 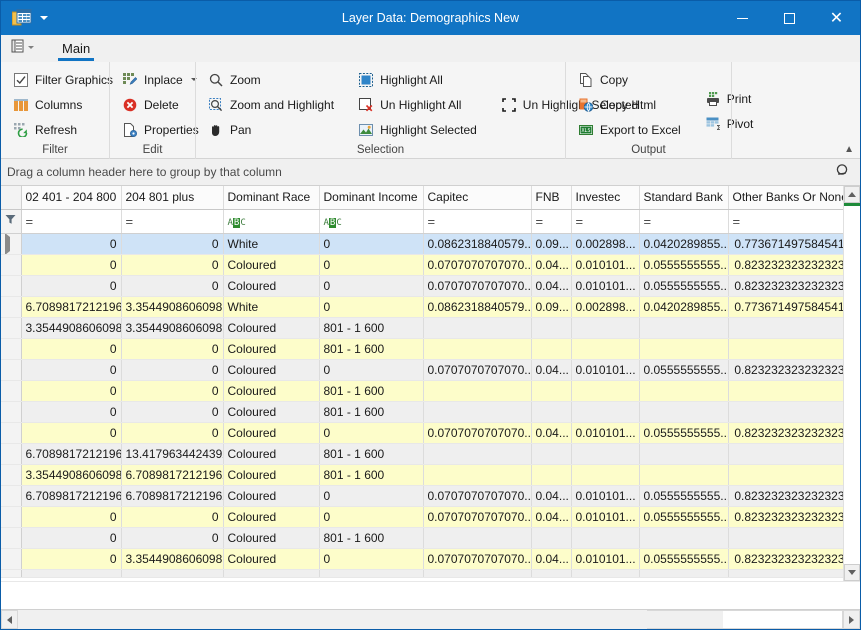 I want to click on copy-button: Copy, so click(x=629, y=79).